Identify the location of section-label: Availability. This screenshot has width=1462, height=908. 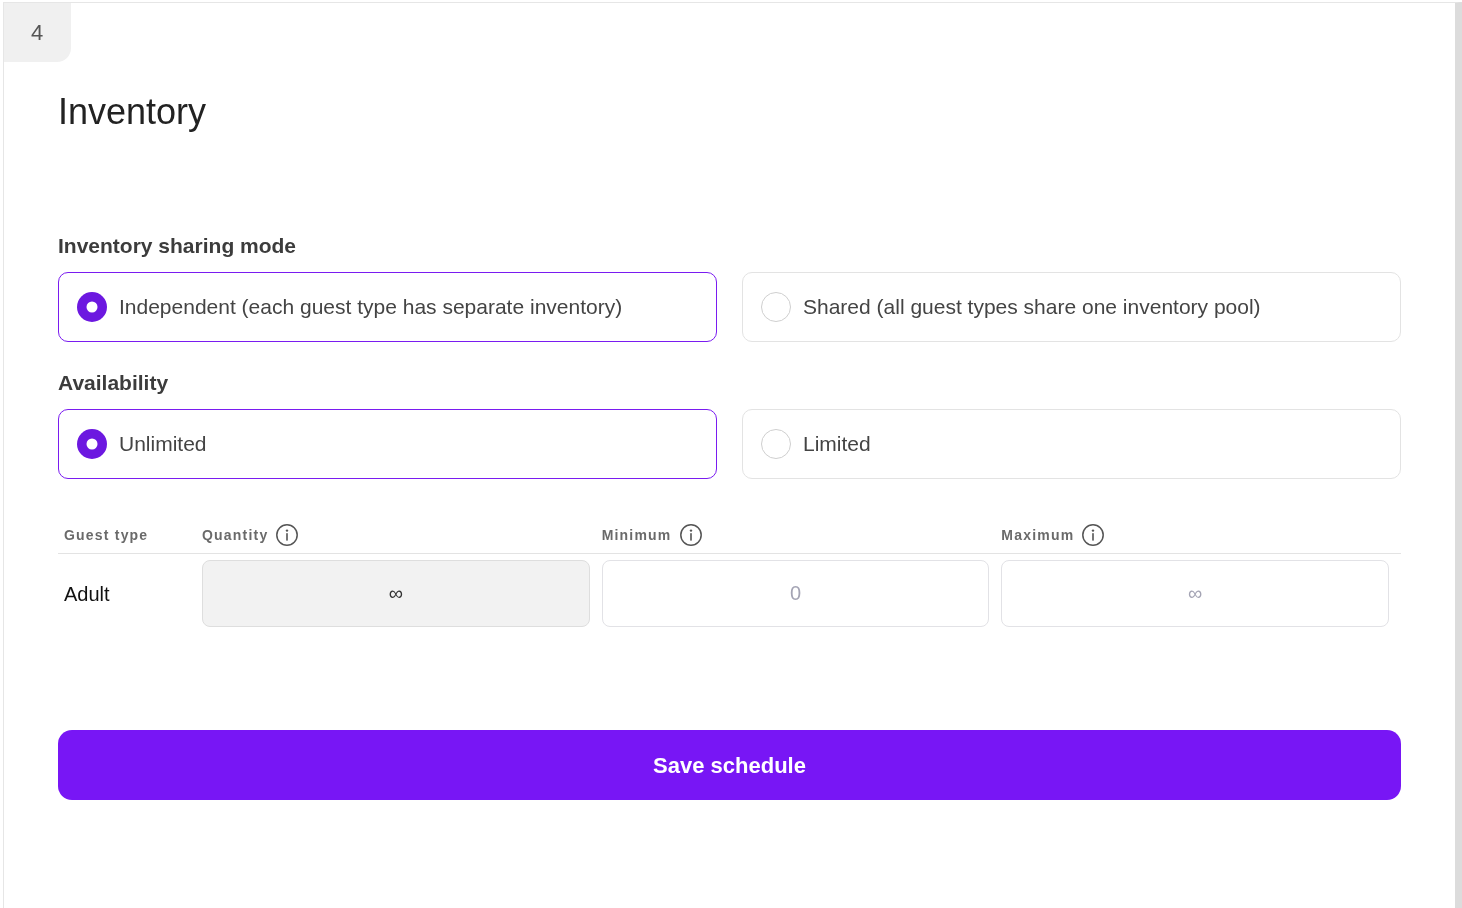
(114, 383).